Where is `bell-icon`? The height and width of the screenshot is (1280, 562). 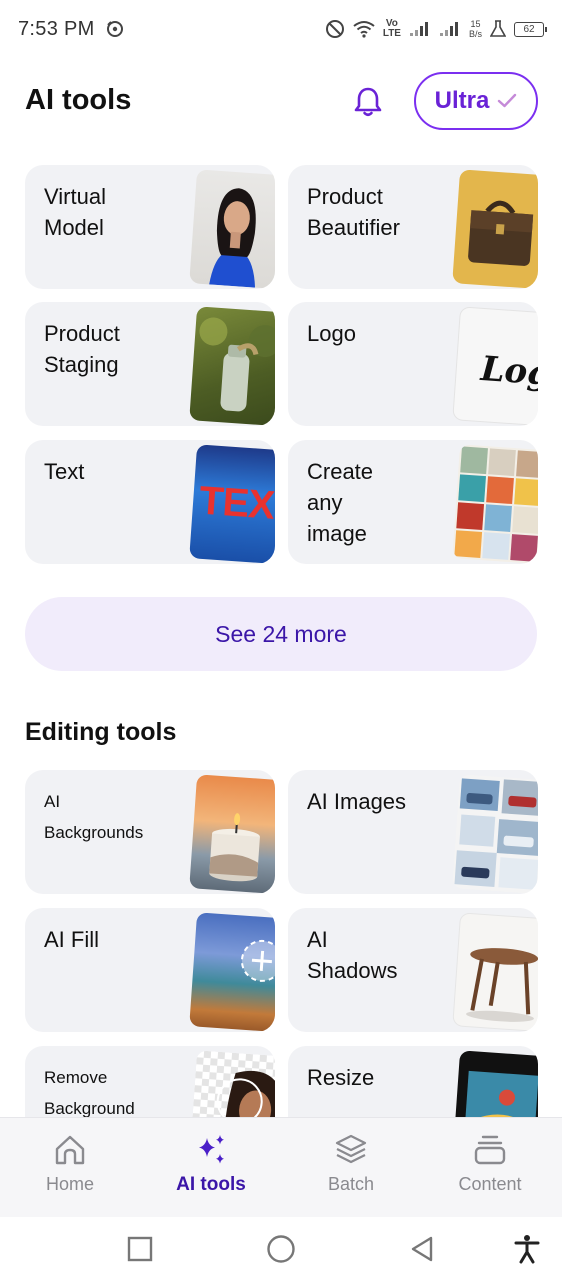
bell-icon is located at coordinates (368, 102).